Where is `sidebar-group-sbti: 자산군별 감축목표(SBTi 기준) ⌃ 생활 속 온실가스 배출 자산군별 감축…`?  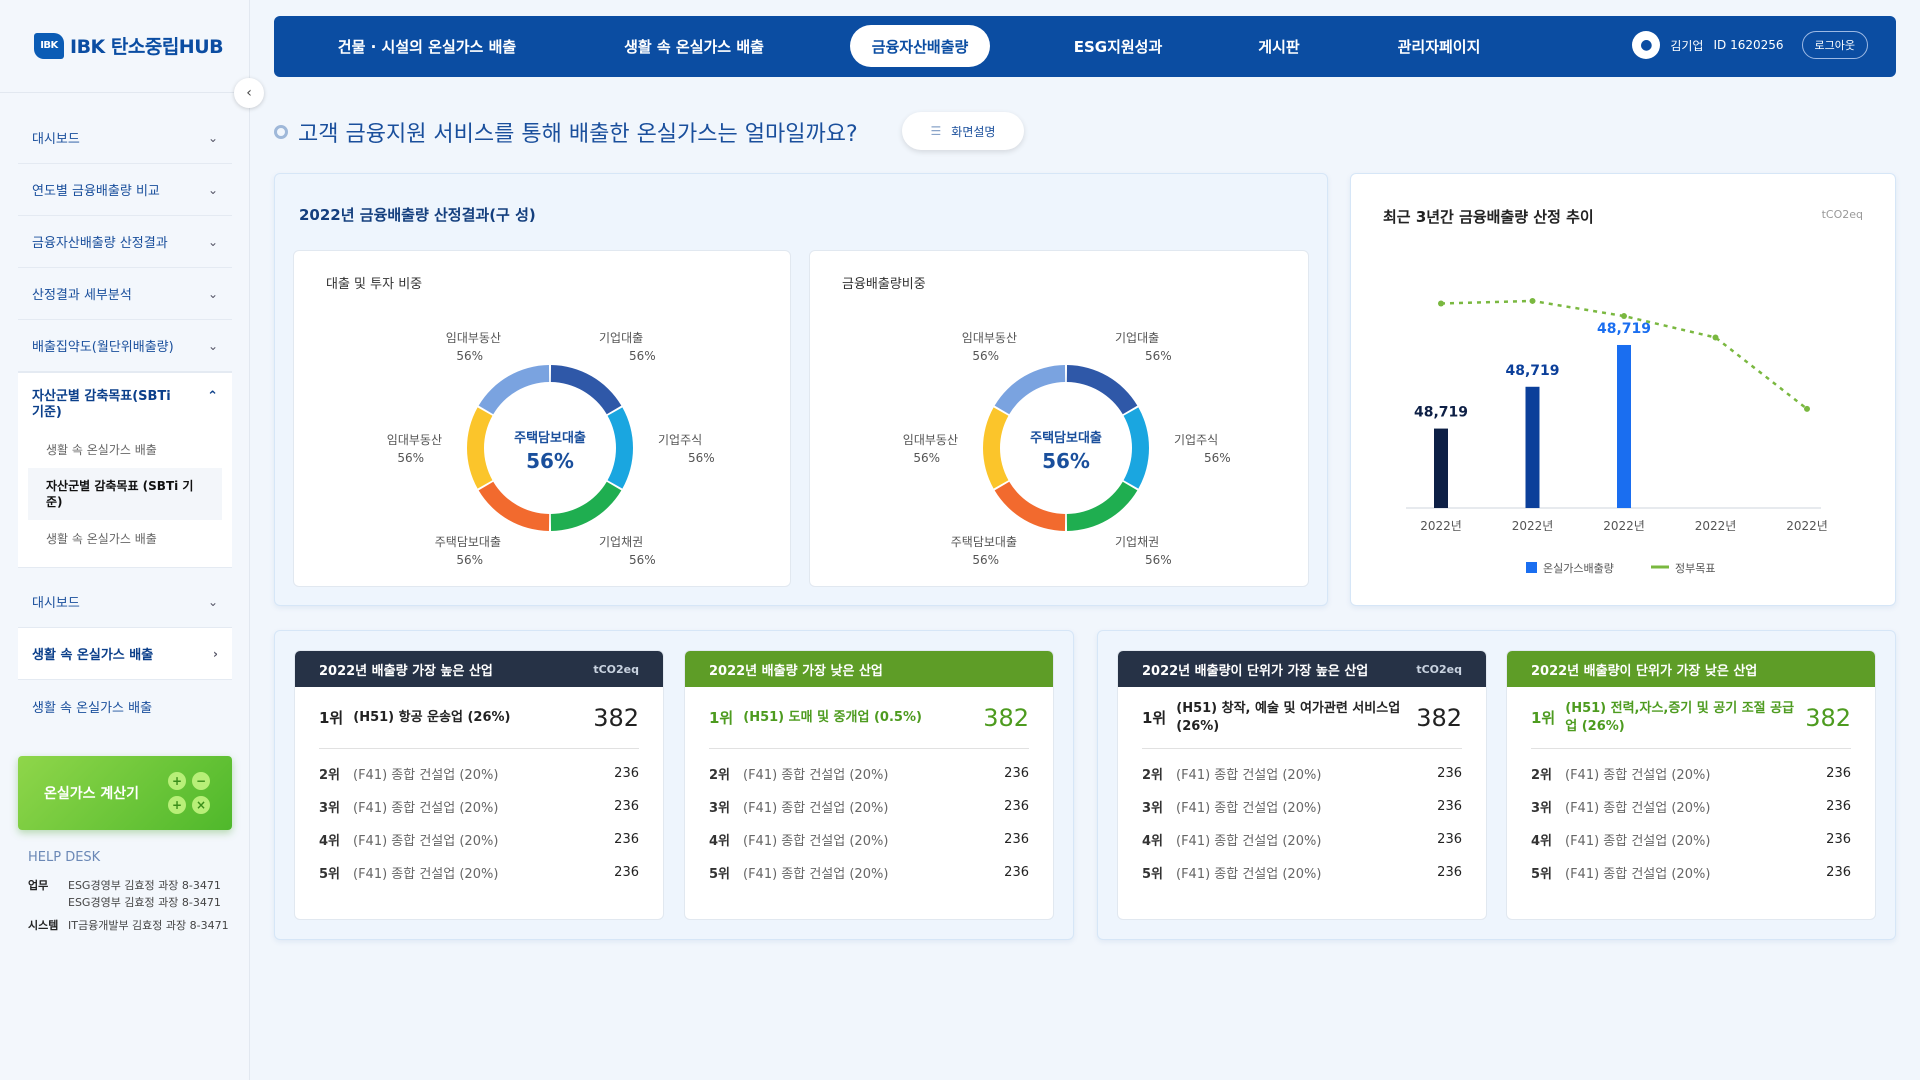
sidebar-group-sbti: 자산군별 감축목표(SBTi 기준) ⌃ 생활 속 온실가스 배출 자산군별 감축… is located at coordinates (125, 470).